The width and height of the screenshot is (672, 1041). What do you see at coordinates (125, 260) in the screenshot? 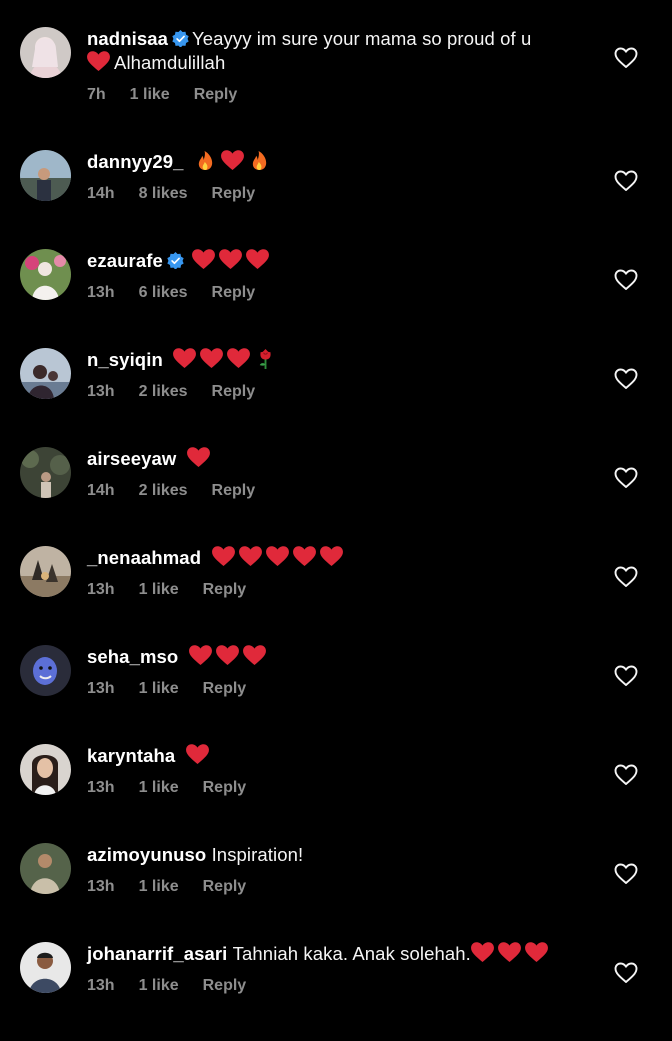
I see `comment-username: ezaurafe` at bounding box center [125, 260].